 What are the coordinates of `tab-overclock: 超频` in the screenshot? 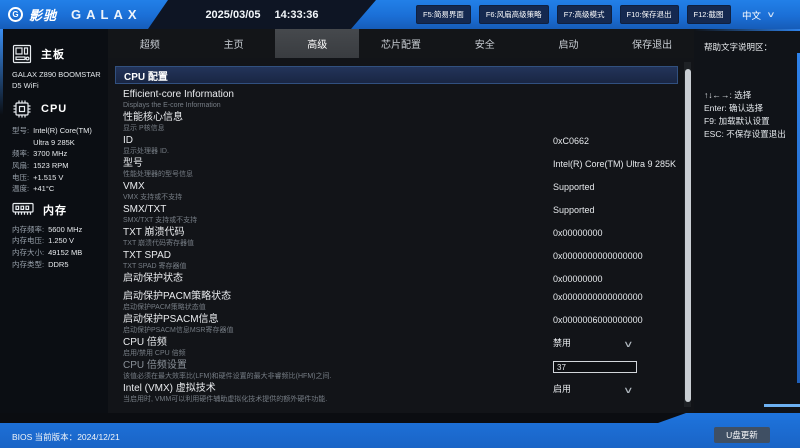 It's located at (150, 43).